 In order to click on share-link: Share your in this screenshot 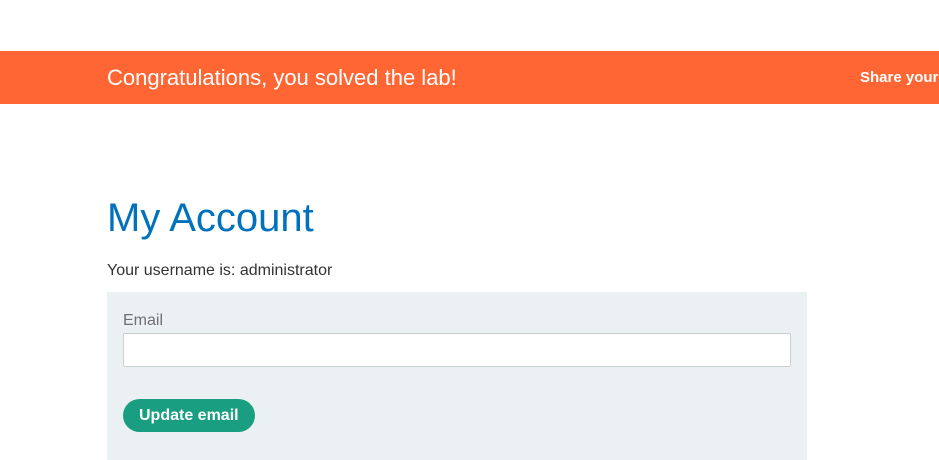, I will do `click(899, 77)`.